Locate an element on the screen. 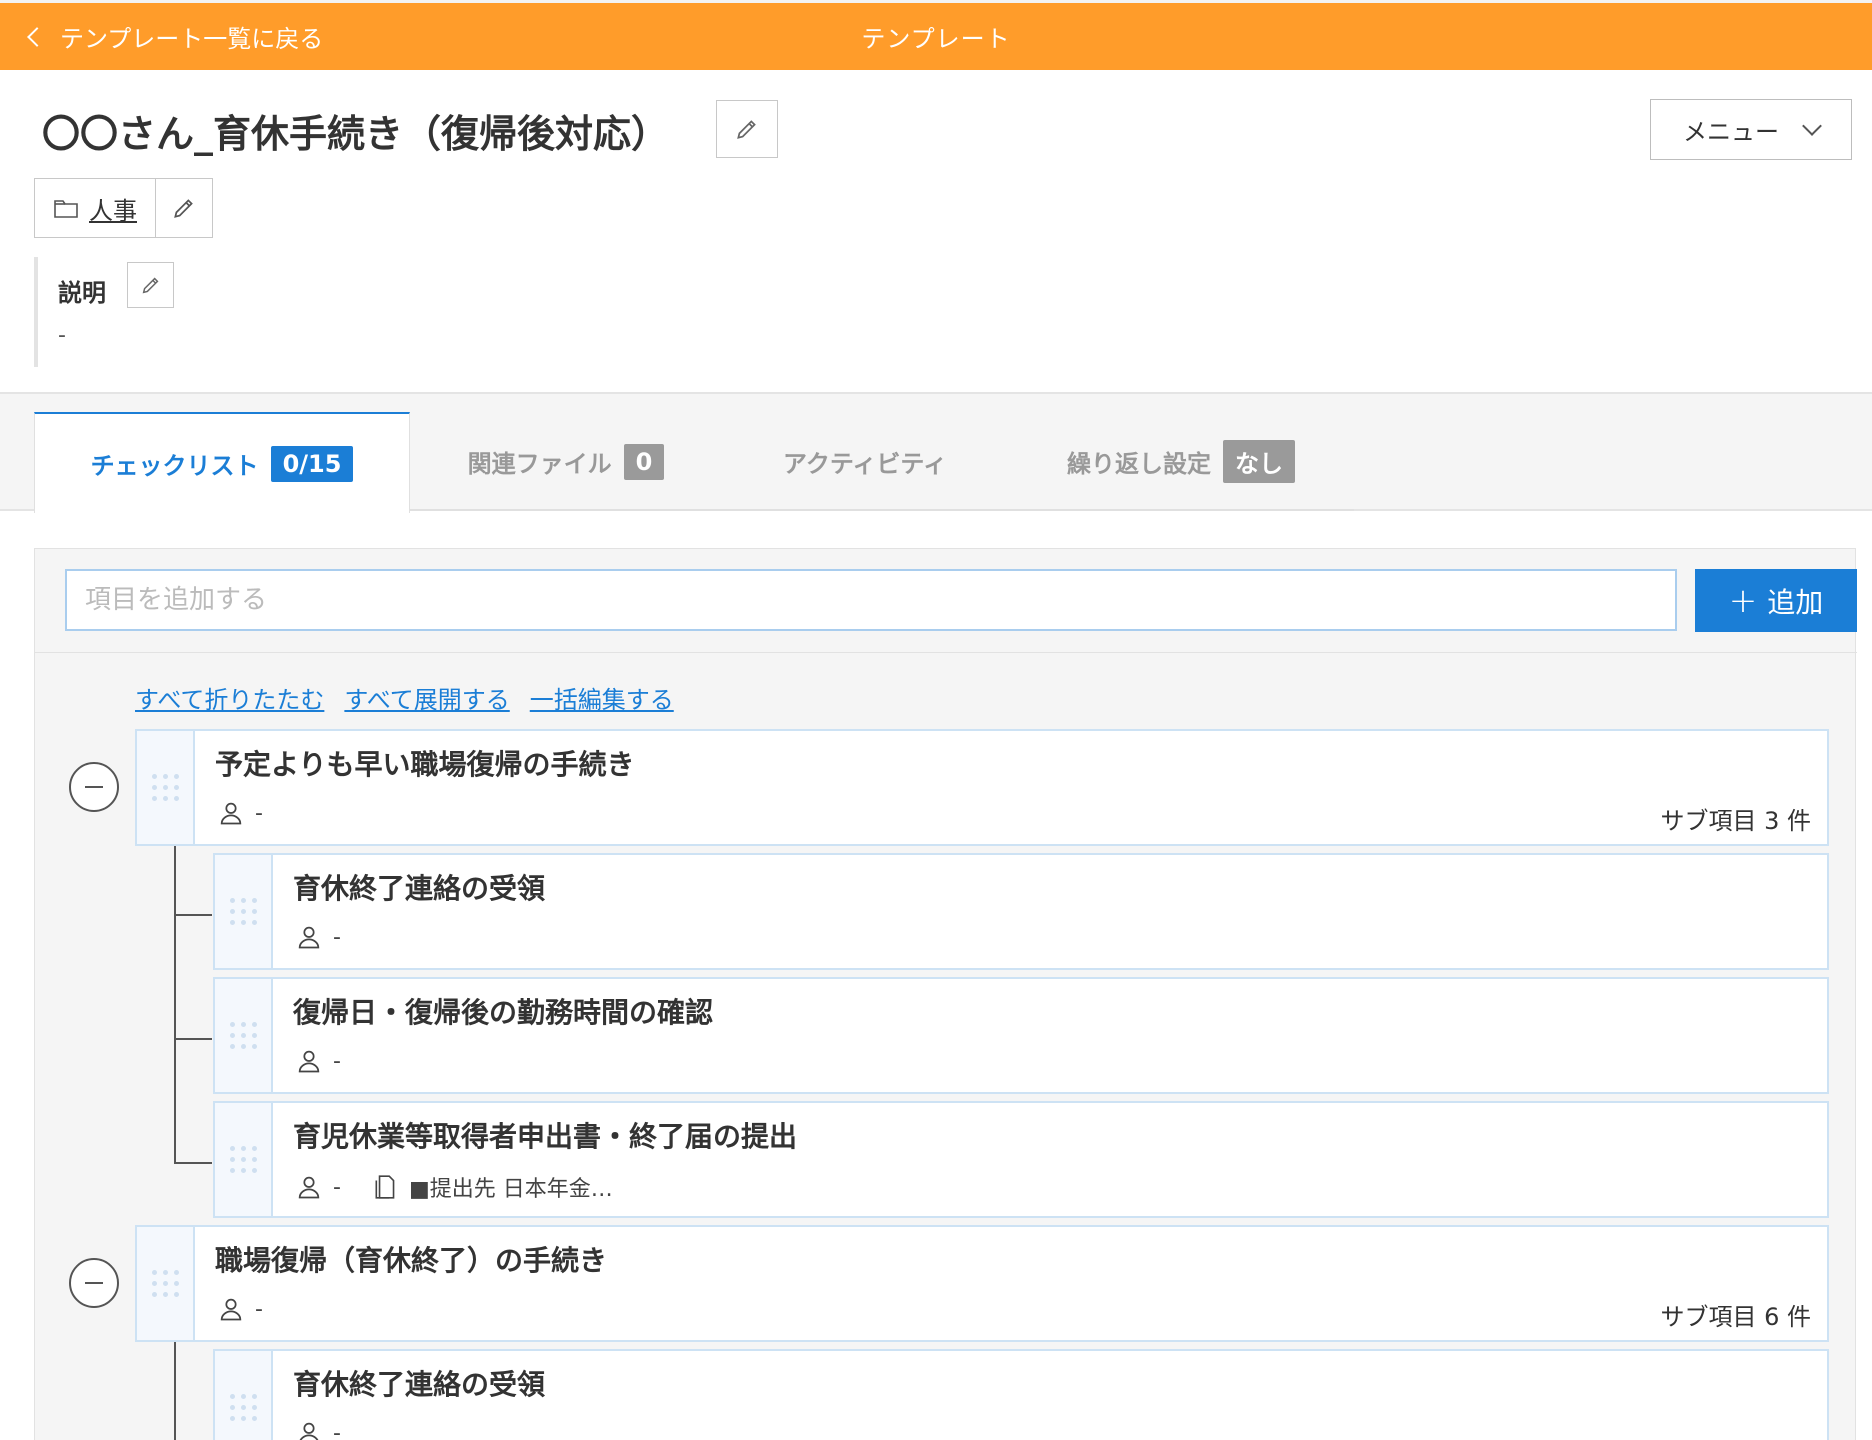 This screenshot has height=1440, width=1872. bulk-actions: すべて折りたたむ すべて展開する 一括編集する is located at coordinates (404, 697).